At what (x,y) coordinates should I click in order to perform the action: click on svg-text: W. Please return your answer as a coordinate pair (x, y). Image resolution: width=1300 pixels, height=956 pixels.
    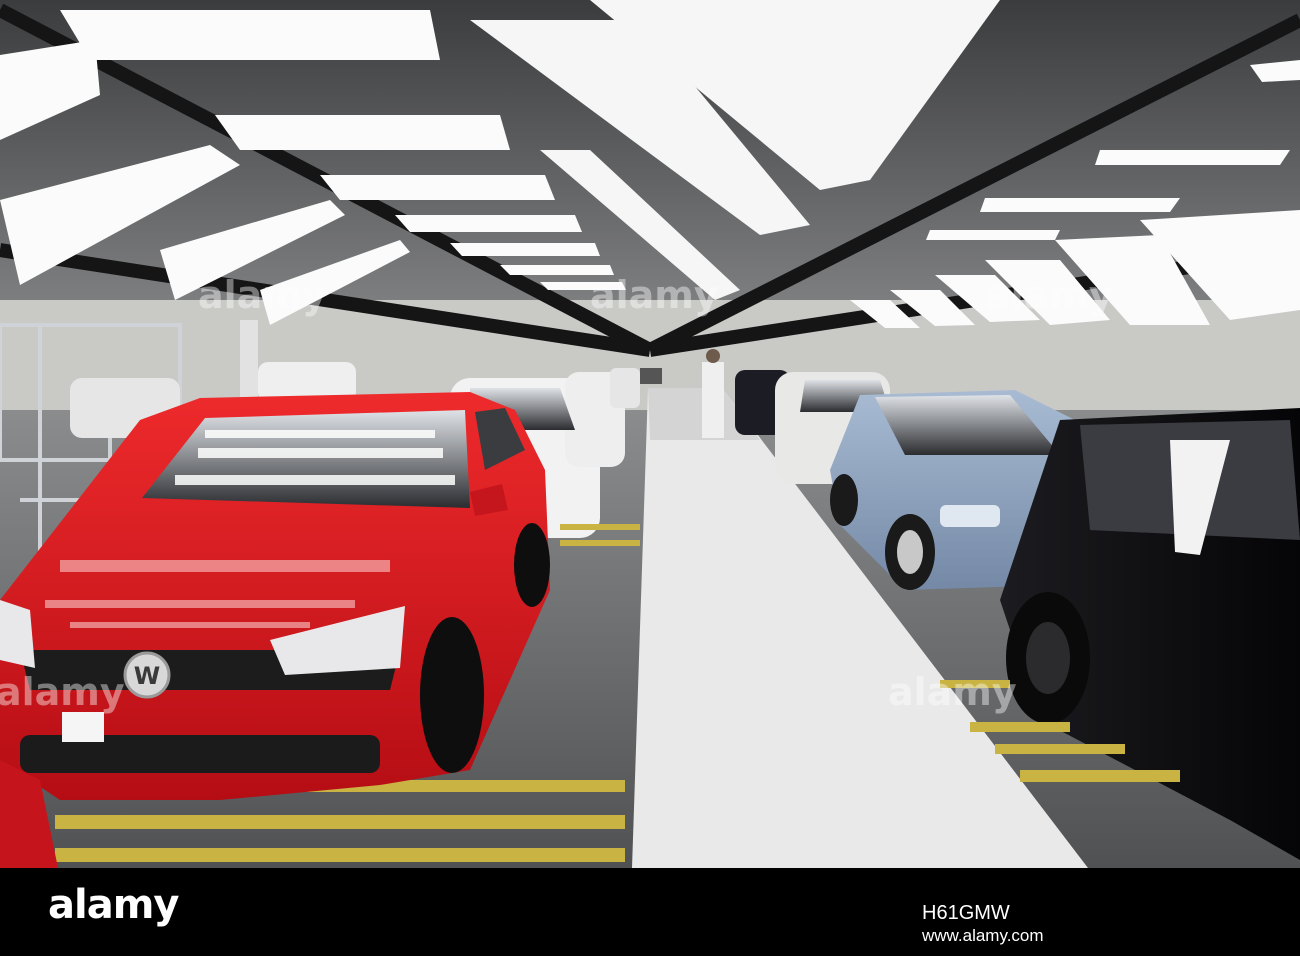
    Looking at the image, I should click on (147, 676).